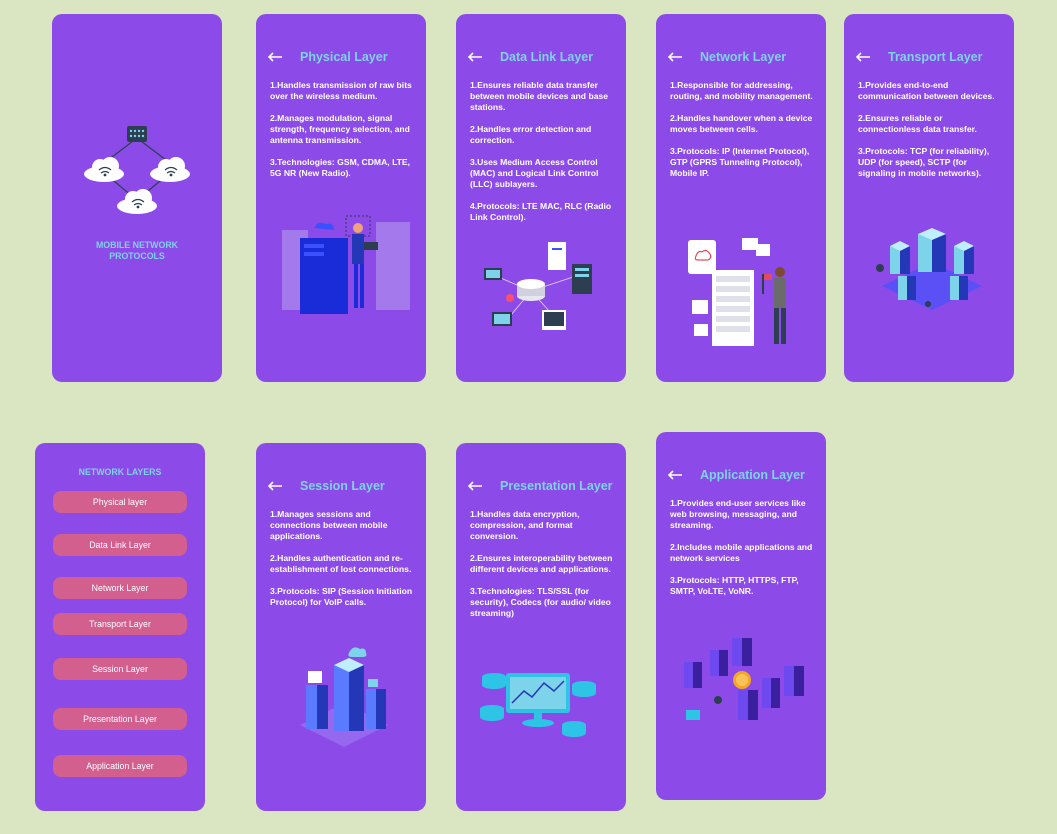 This screenshot has width=1057, height=834. What do you see at coordinates (120, 502) in the screenshot?
I see `menu-item-physical: Physical layer` at bounding box center [120, 502].